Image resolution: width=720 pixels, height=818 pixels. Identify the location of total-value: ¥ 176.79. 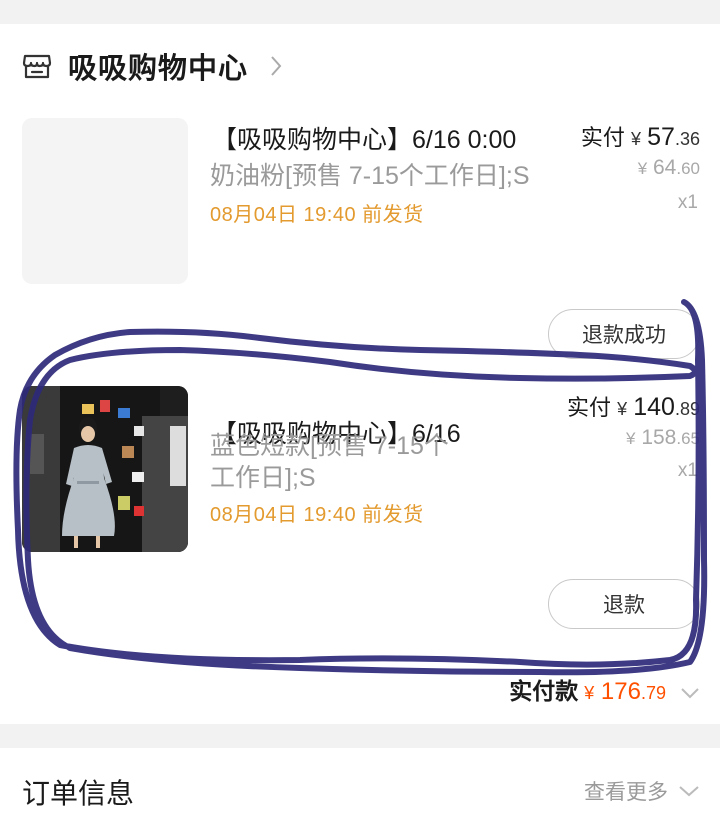
(625, 692).